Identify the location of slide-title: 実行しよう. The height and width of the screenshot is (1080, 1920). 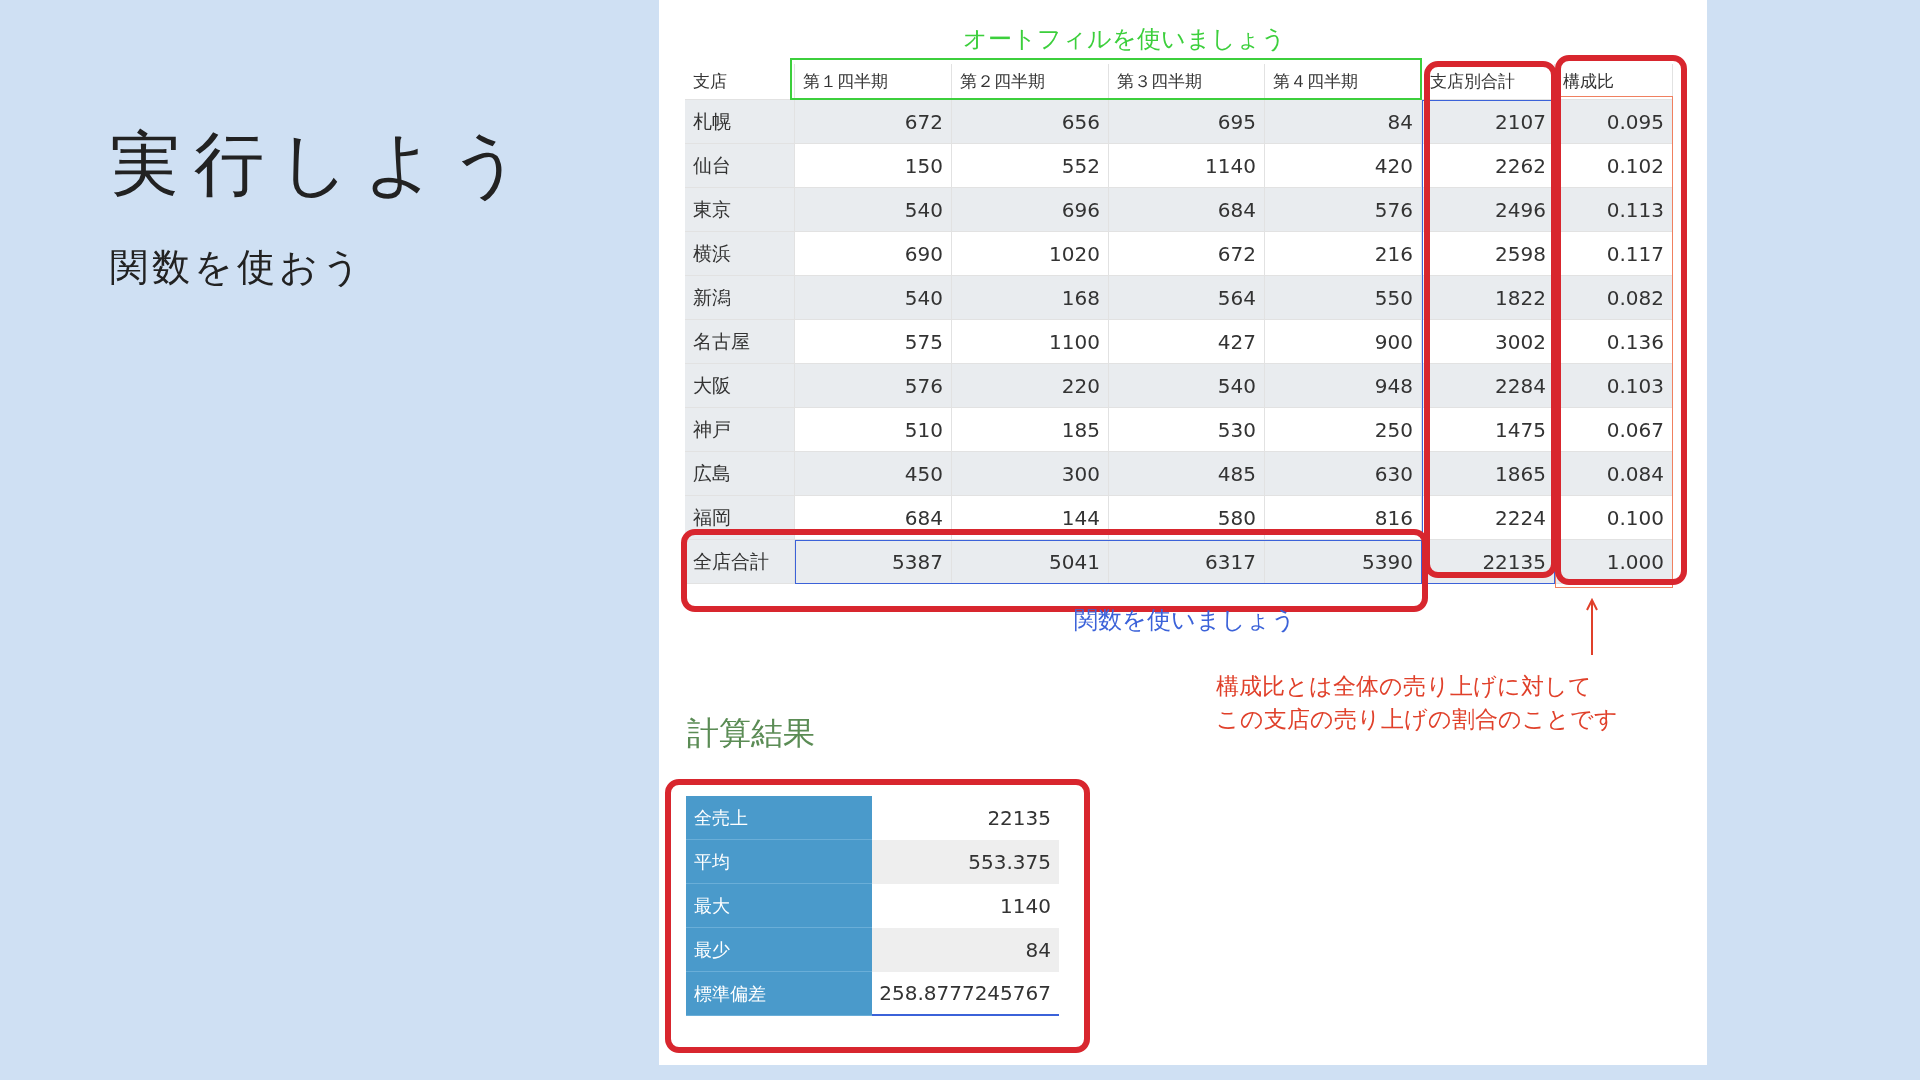
(323, 164).